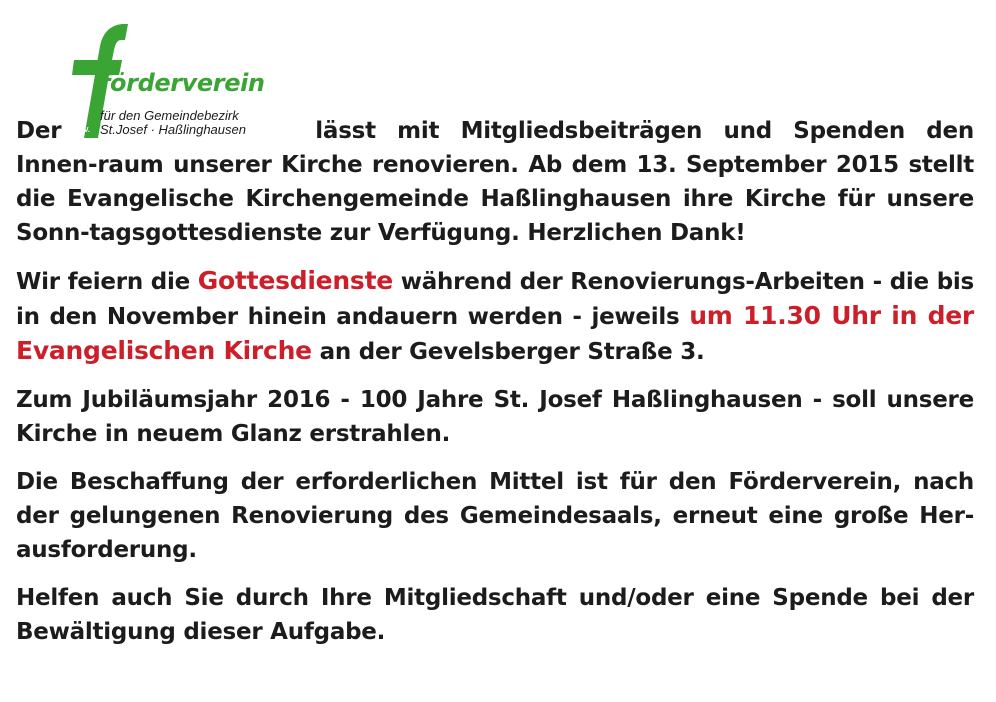 The height and width of the screenshot is (702, 996). Describe the element at coordinates (295, 280) in the screenshot. I see `services-highlight-gottesdienste: Gottesdienste` at that location.